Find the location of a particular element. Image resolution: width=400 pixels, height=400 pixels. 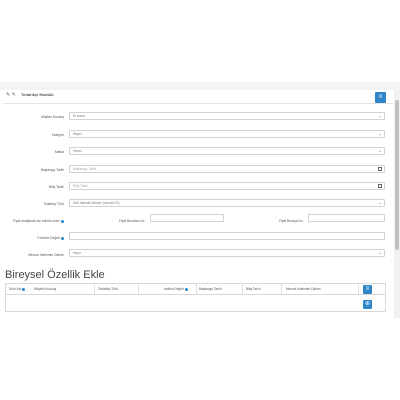

price-range-label: Fiyat aralığında ise indirim oranı is located at coordinates (35, 221).